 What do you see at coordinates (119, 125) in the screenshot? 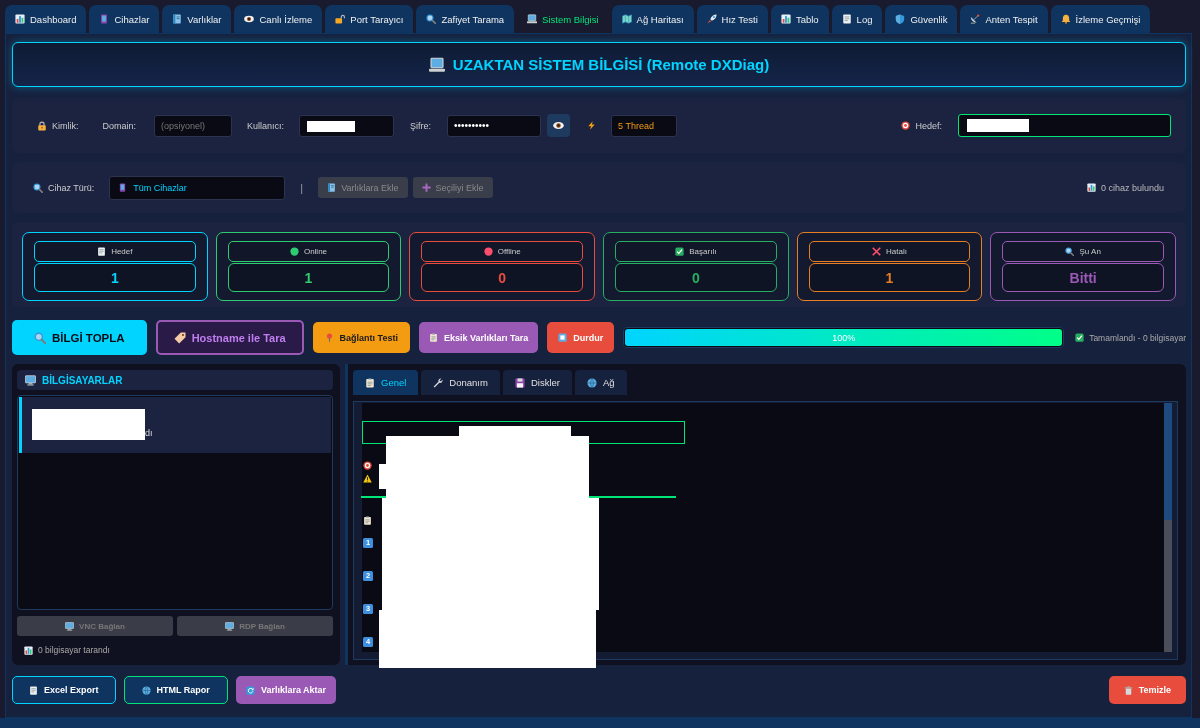
I see `field-label: Domain:` at bounding box center [119, 125].